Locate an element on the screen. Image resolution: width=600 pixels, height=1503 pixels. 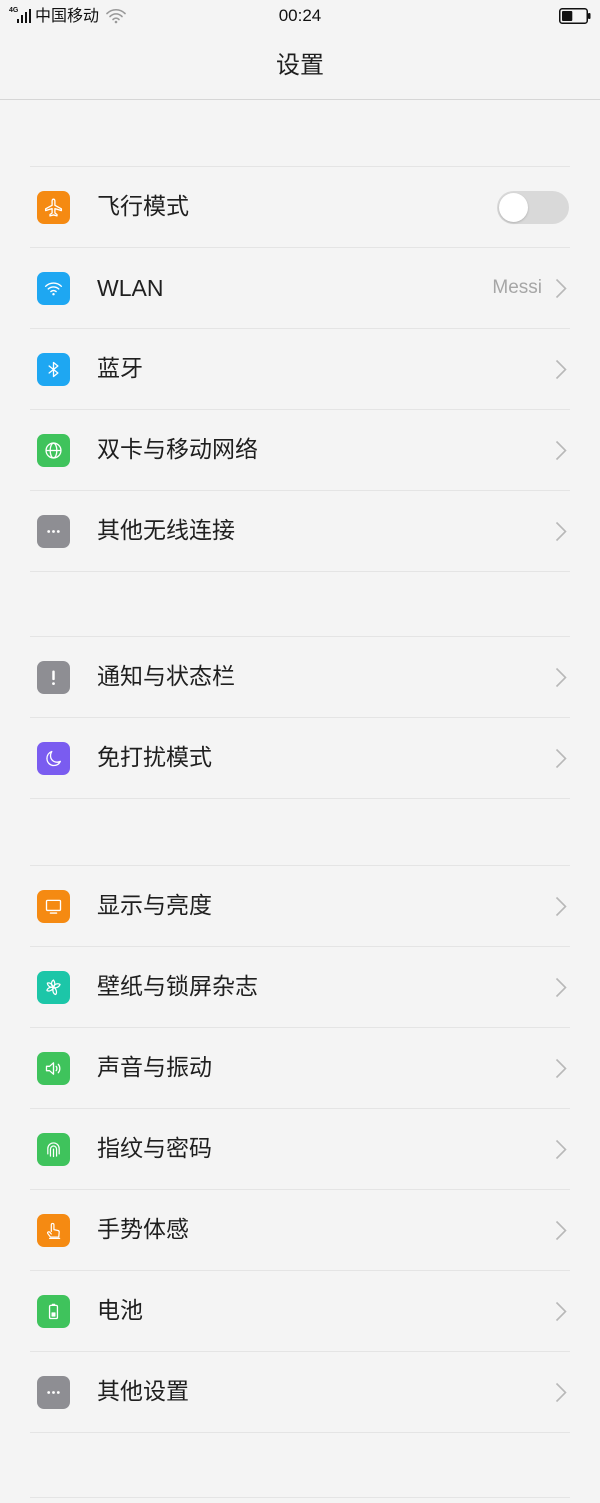
moon-icon is located at coordinates (53, 758).